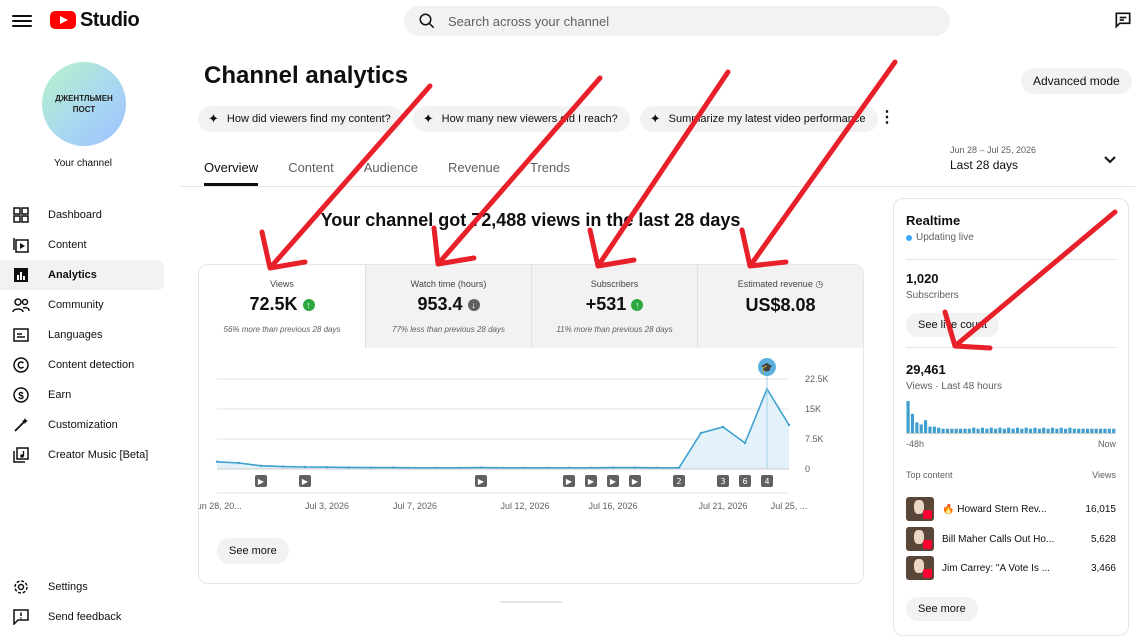  What do you see at coordinates (942, 609) in the screenshot?
I see `realtime-see-more-button: See more` at bounding box center [942, 609].